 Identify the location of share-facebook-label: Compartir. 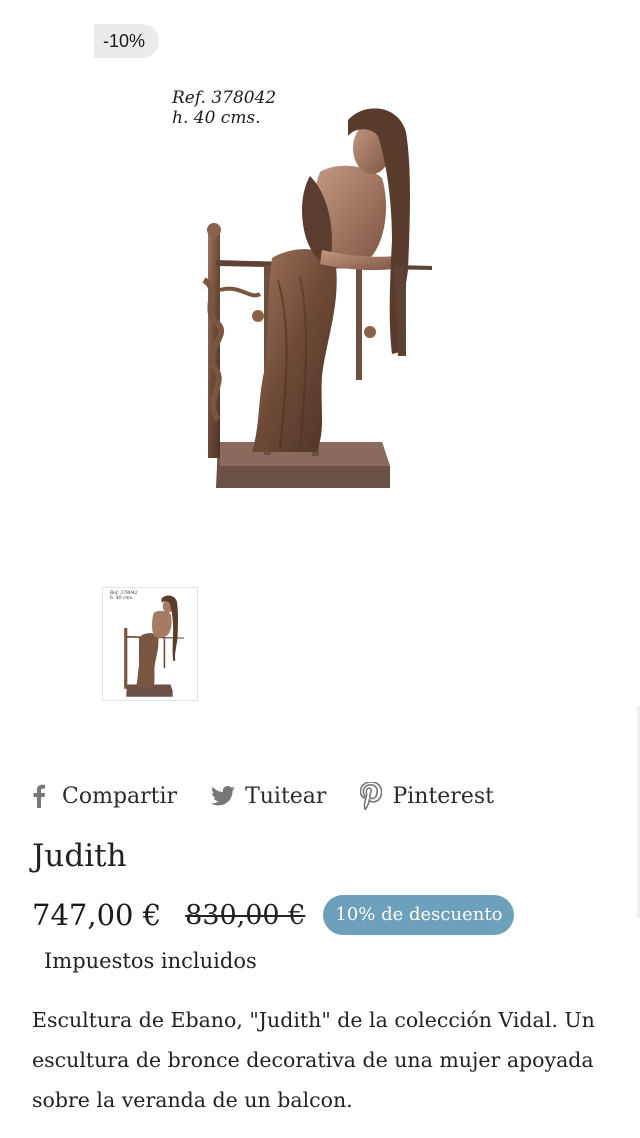
(120, 796).